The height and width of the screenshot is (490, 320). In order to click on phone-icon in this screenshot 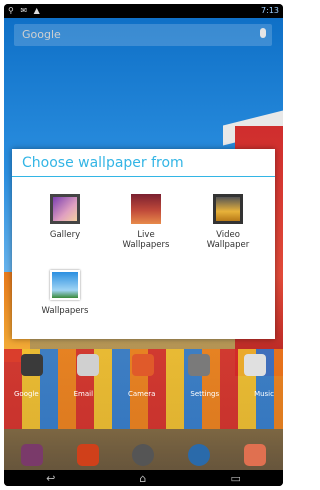, I will do `click(31, 455)`.